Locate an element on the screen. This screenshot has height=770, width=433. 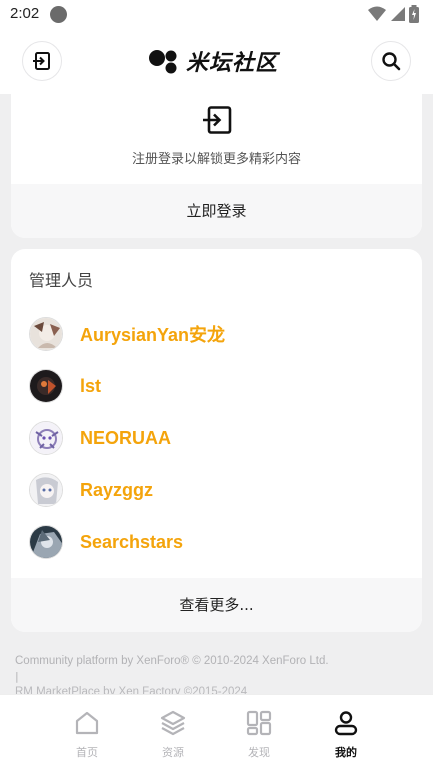
nav-home: 首页 is located at coordinates (87, 732).